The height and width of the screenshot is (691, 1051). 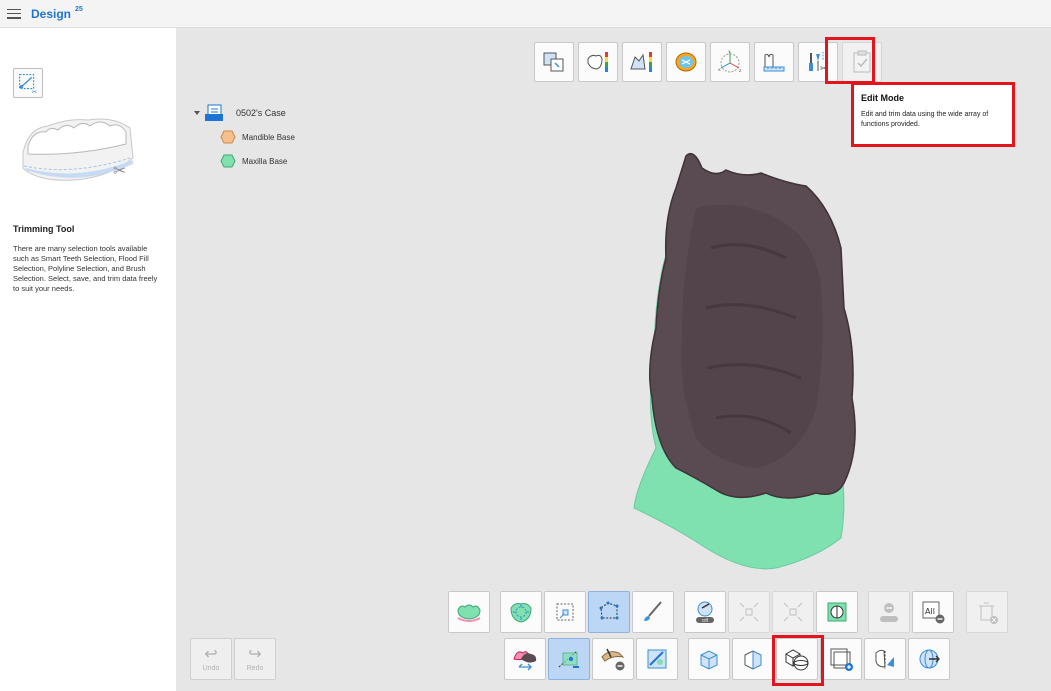 I want to click on delete-icon, so click(x=988, y=613).